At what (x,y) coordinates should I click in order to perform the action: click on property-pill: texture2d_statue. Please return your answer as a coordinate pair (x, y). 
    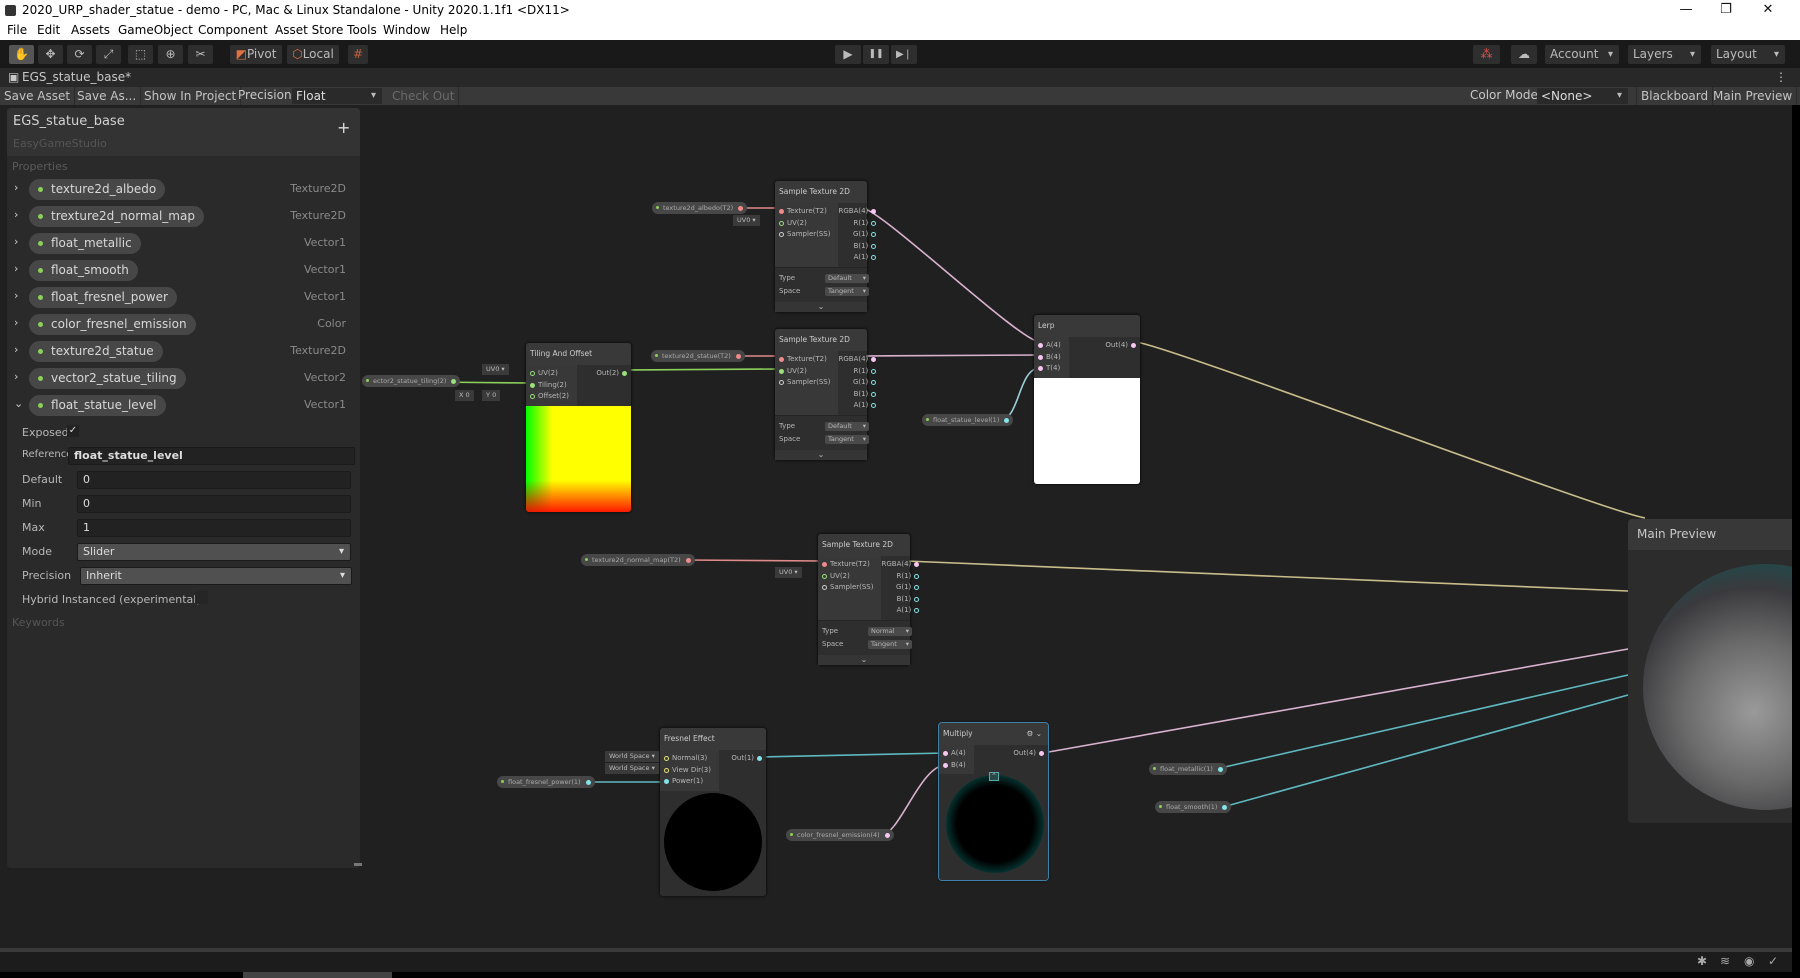
    Looking at the image, I should click on (96, 351).